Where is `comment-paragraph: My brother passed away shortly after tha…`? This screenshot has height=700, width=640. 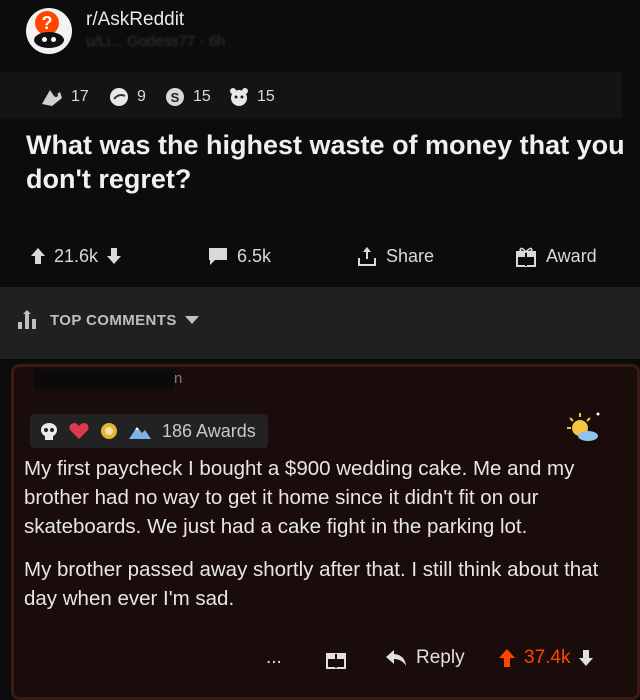 comment-paragraph: My brother passed away shortly after tha… is located at coordinates (311, 584).